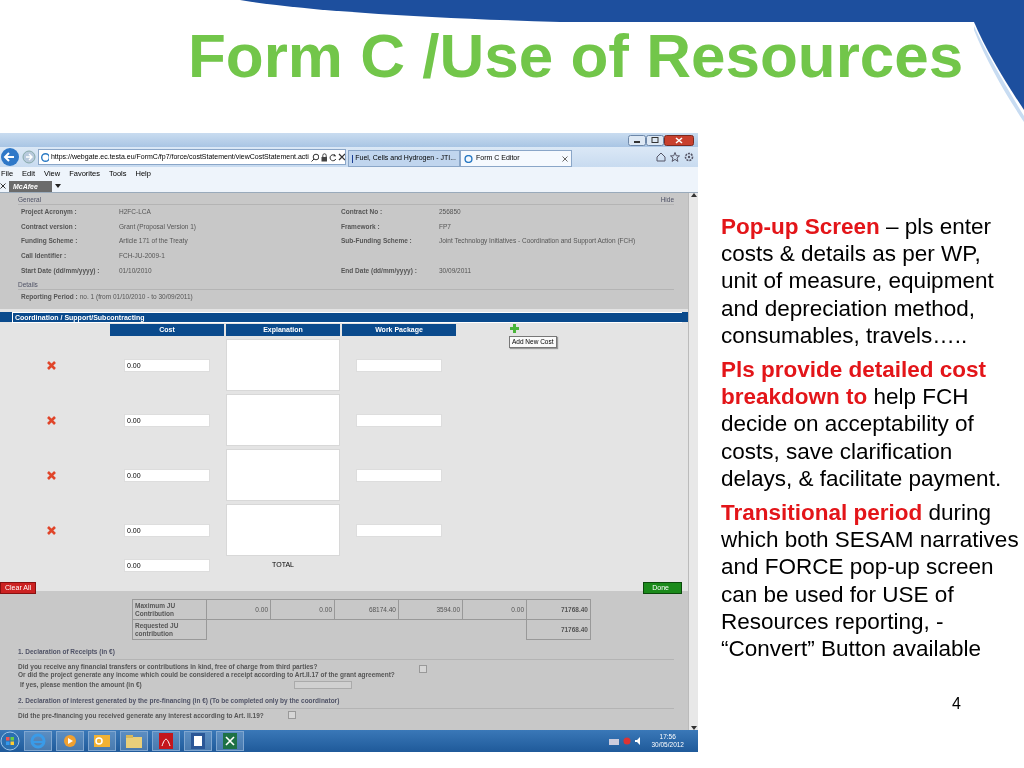  I want to click on star-icon, so click(675, 157).